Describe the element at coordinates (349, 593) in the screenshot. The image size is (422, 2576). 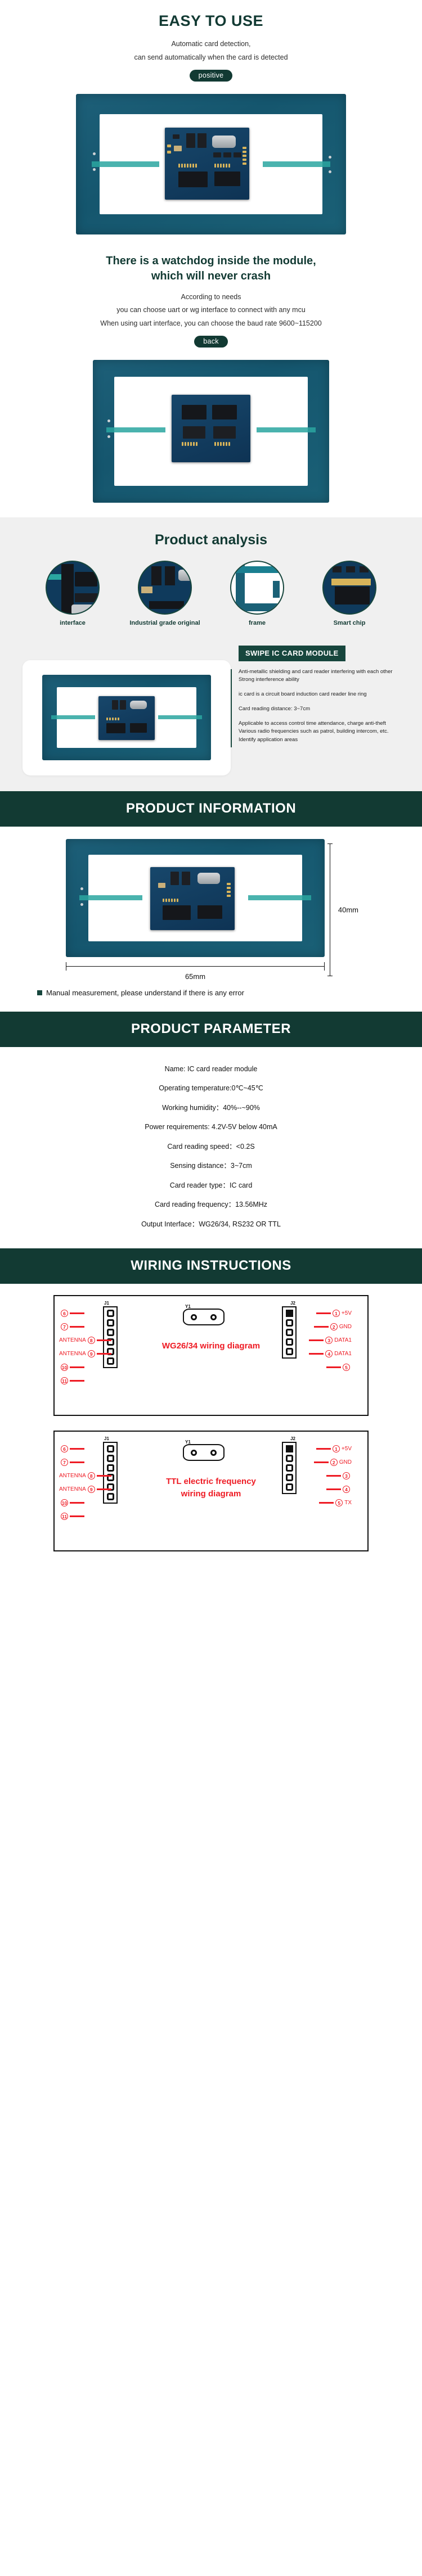
I see `analysis-item-smart-chip: Smart chip` at that location.